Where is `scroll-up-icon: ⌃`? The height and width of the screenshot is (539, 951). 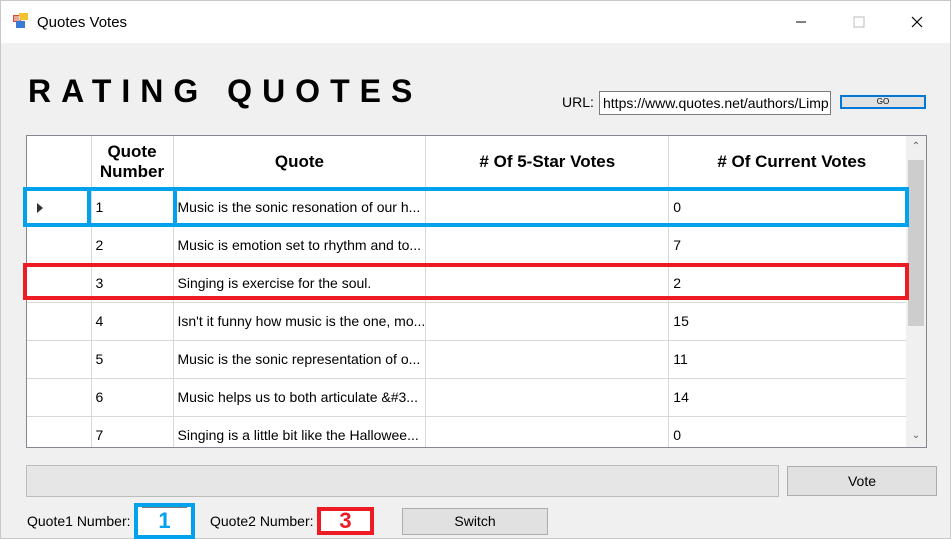 scroll-up-icon: ⌃ is located at coordinates (916, 147).